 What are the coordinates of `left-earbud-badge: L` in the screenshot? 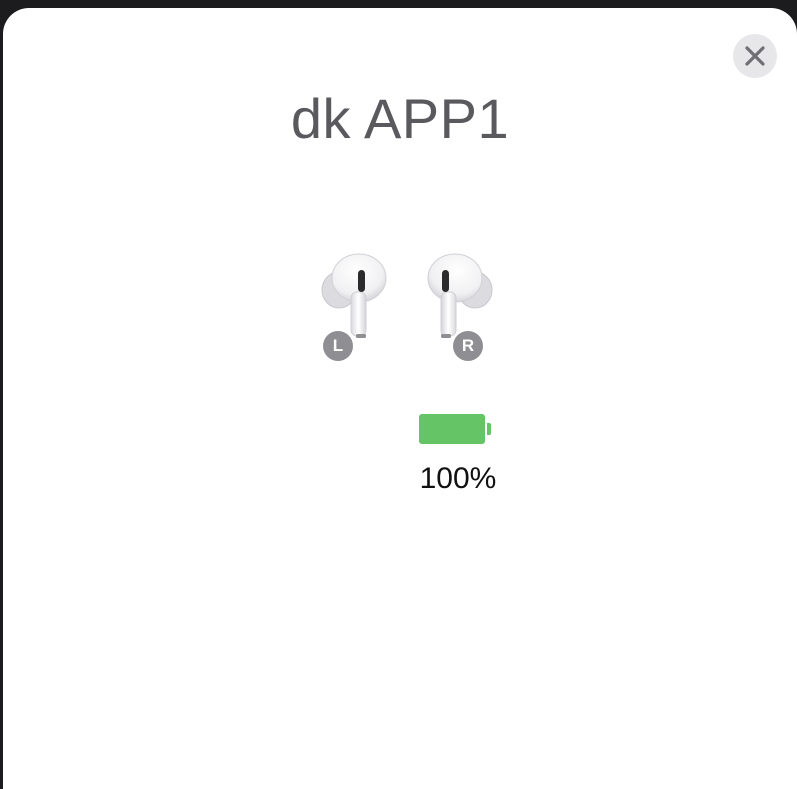 It's located at (338, 346).